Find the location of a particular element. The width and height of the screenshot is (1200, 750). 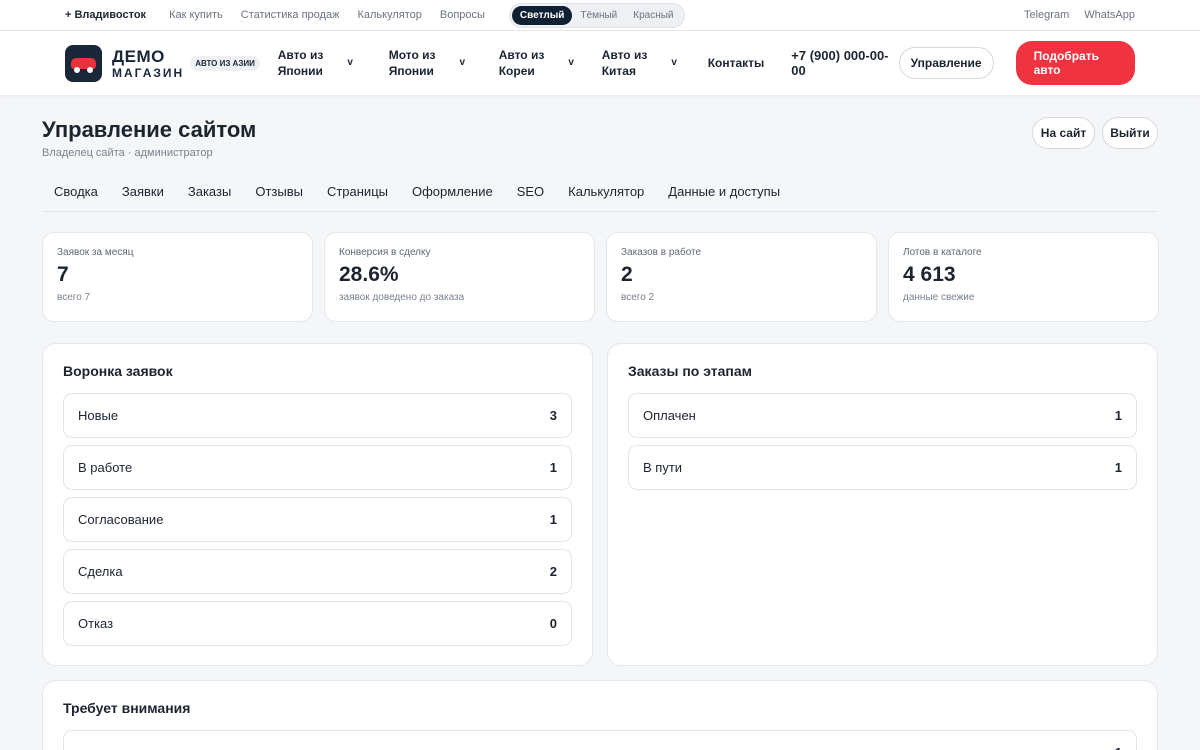

funnel-row: Новые 3 is located at coordinates (317, 415).